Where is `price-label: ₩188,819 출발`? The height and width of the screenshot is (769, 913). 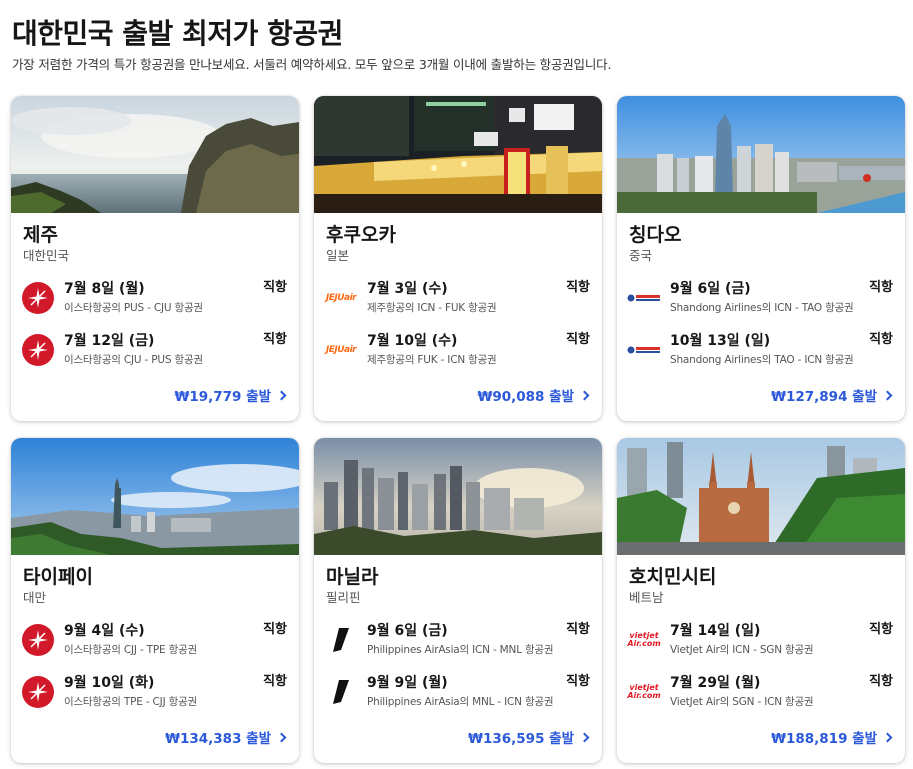
price-label: ₩188,819 출발 is located at coordinates (824, 739).